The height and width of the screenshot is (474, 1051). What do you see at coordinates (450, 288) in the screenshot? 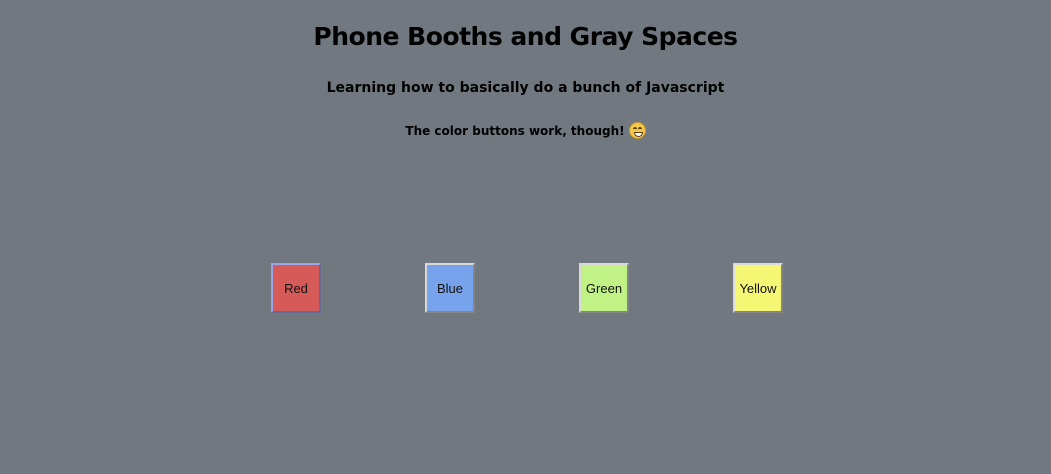
I see `blue-button: Blue` at bounding box center [450, 288].